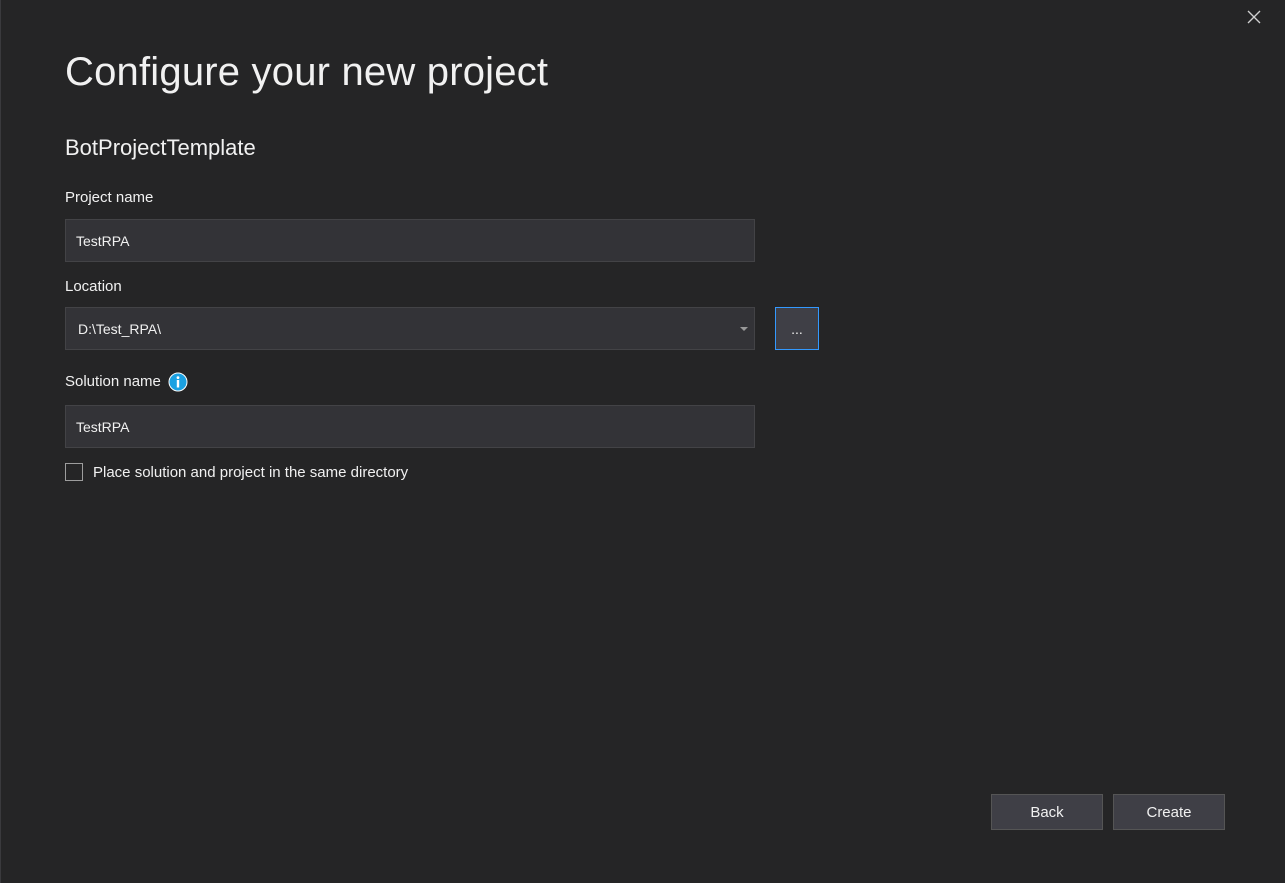 The height and width of the screenshot is (883, 1285). Describe the element at coordinates (178, 382) in the screenshot. I see `info-icon` at that location.